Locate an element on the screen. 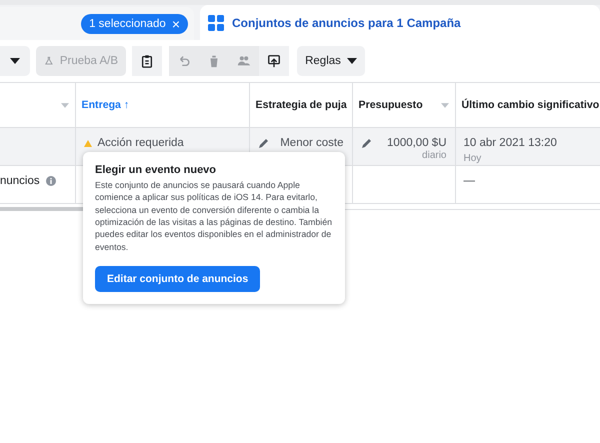 The height and width of the screenshot is (443, 600). selection-chip: 1 seleccionado × is located at coordinates (134, 24).